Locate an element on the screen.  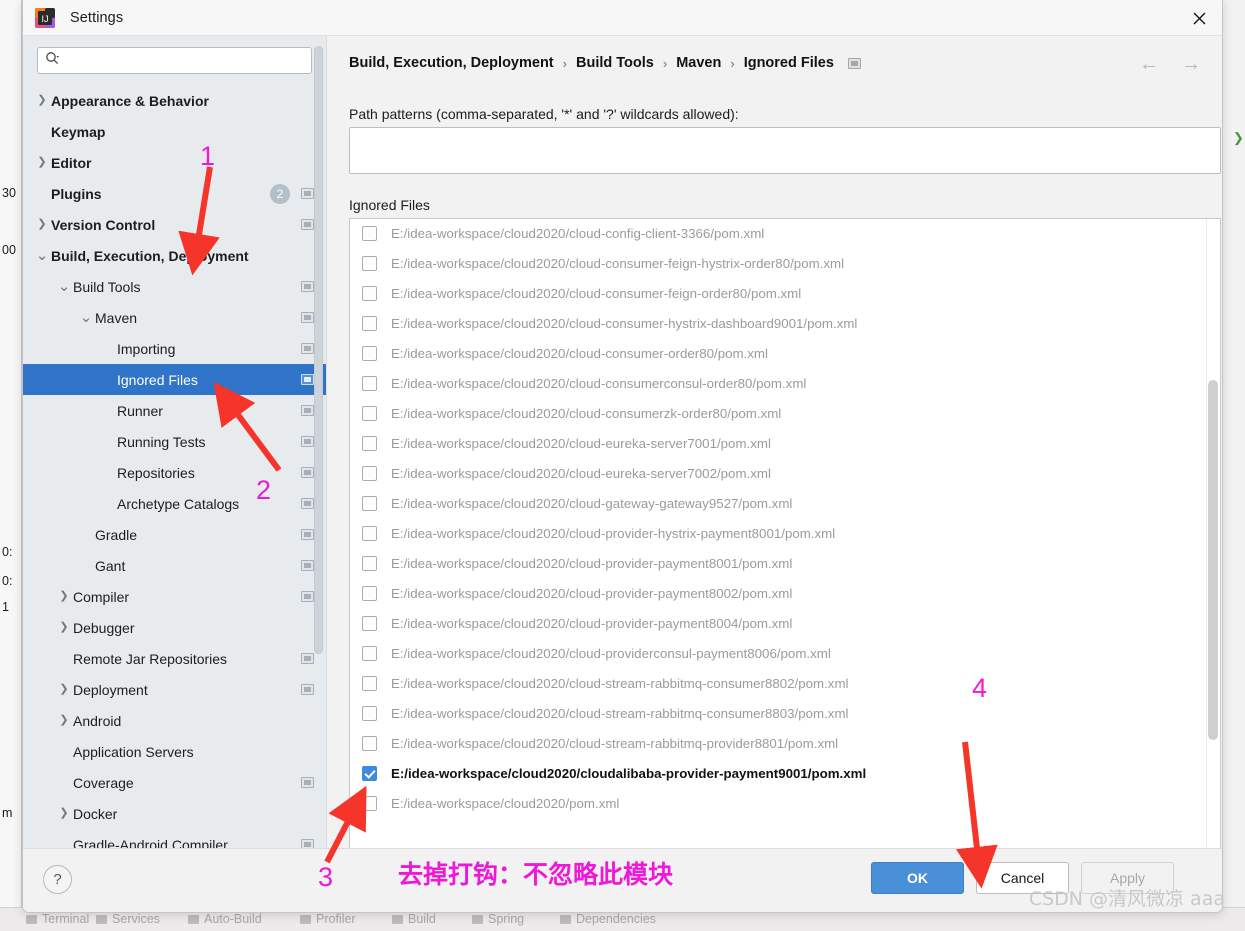
sidebar-item-keymap: Keymap is located at coordinates (174, 131).